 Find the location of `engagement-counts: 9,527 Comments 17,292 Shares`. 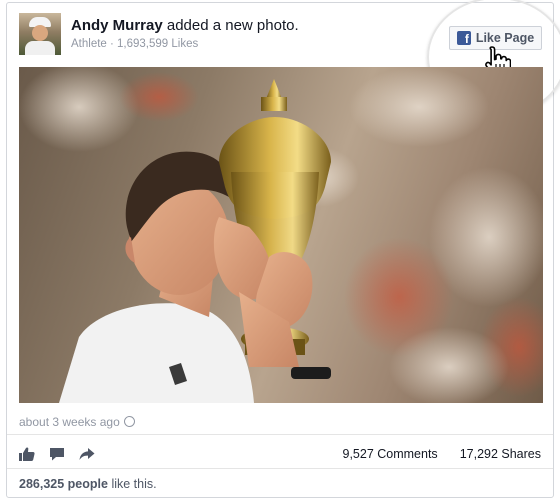

engagement-counts: 9,527 Comments 17,292 Shares is located at coordinates (431, 454).